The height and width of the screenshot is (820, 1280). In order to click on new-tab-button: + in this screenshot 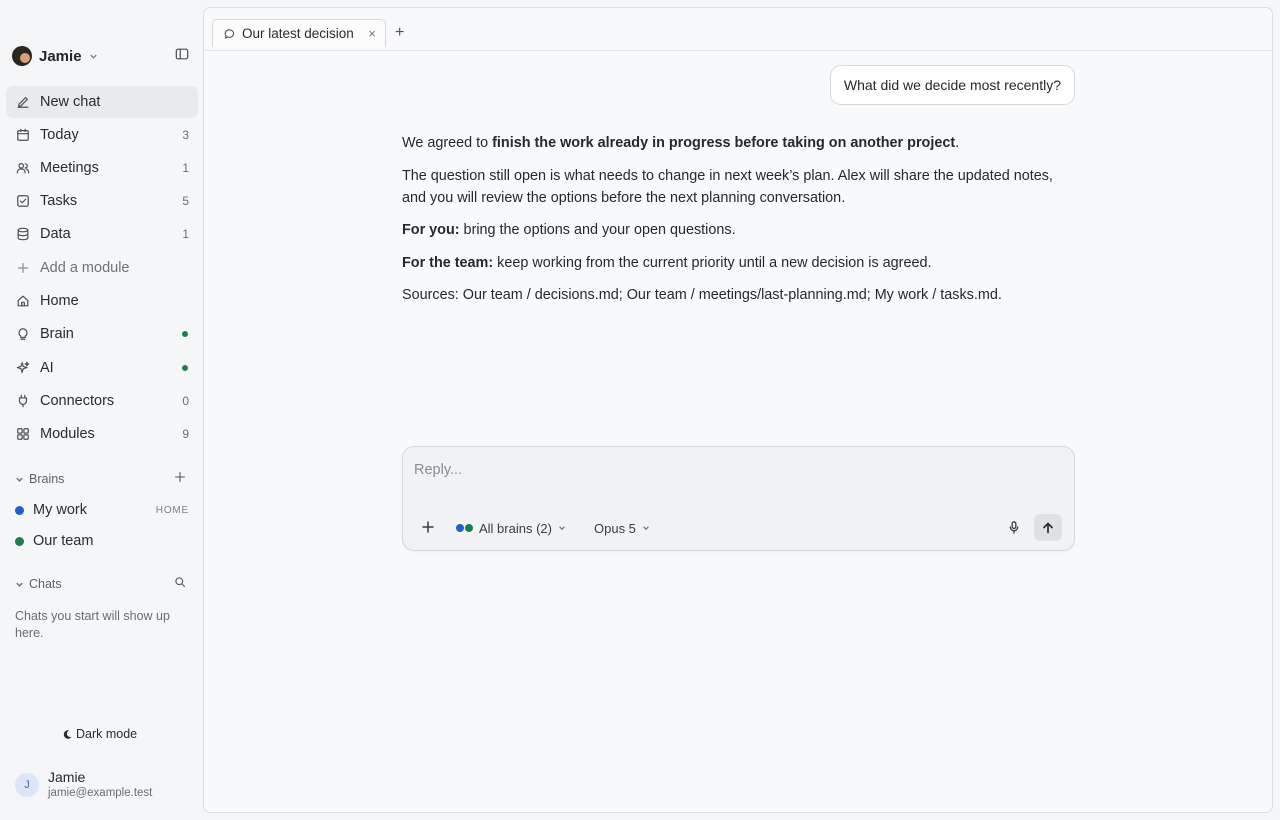, I will do `click(399, 33)`.